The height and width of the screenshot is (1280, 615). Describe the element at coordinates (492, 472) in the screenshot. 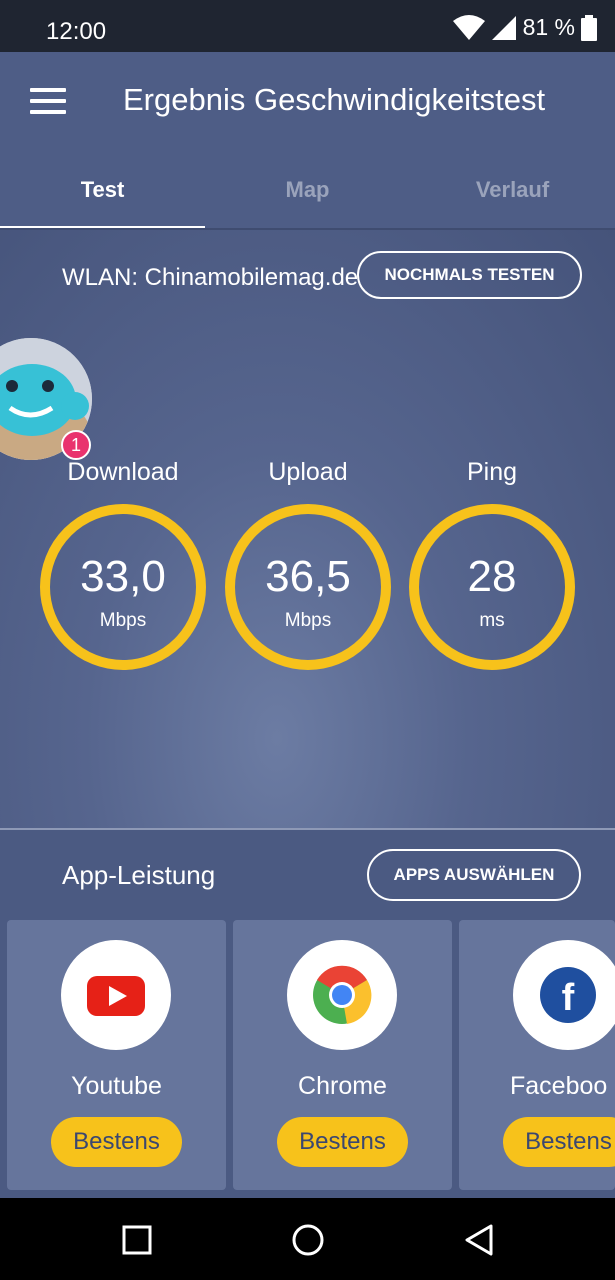

I see `metric-label: Ping` at that location.